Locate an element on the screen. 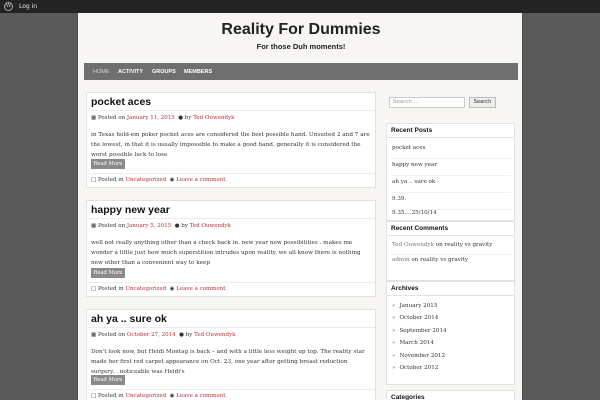 This screenshot has height=400, width=600. recent-post-link: 9.39. is located at coordinates (399, 199).